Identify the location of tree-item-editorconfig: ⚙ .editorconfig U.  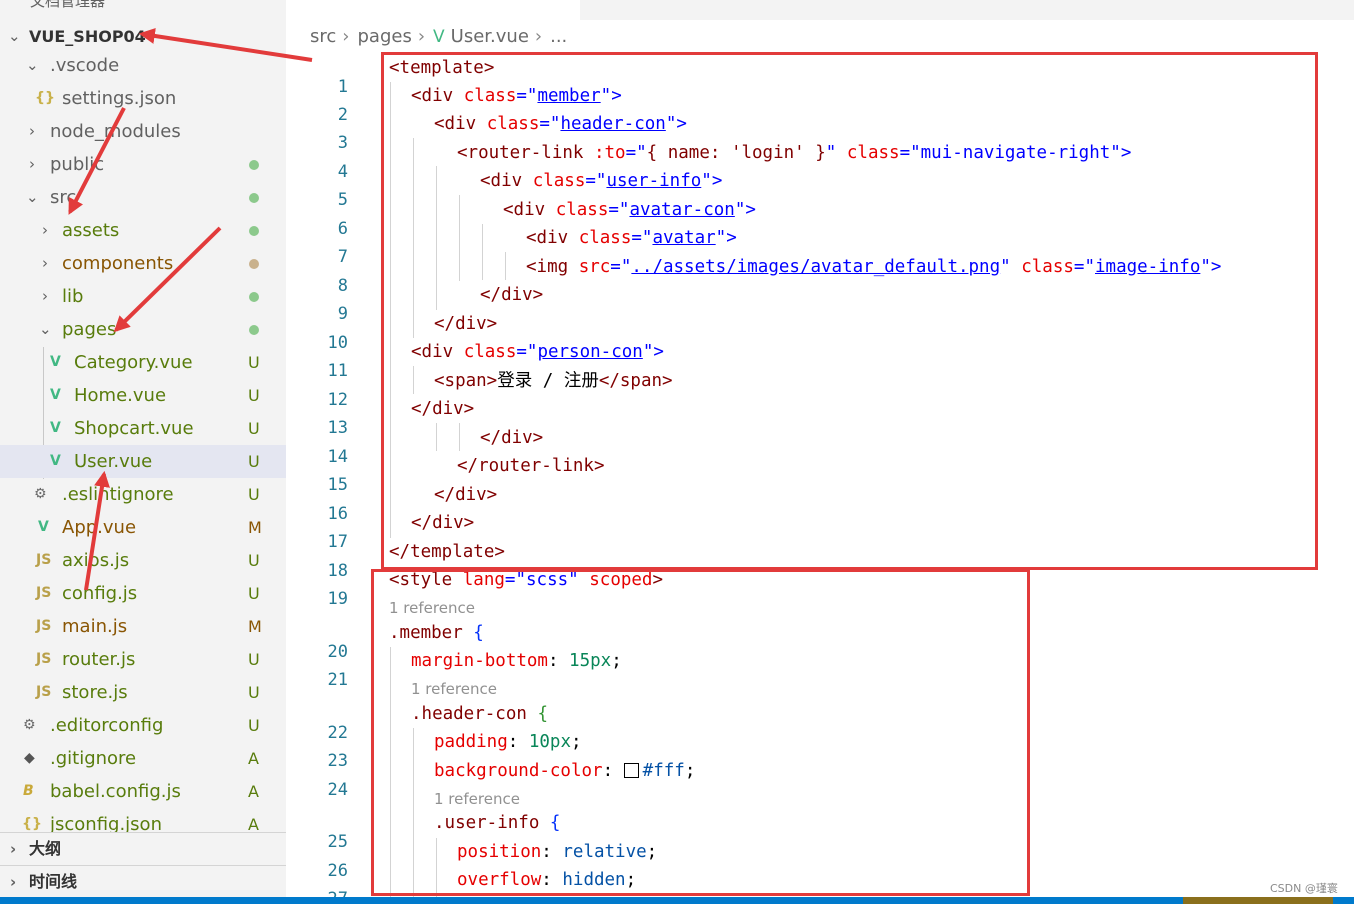
(143, 725).